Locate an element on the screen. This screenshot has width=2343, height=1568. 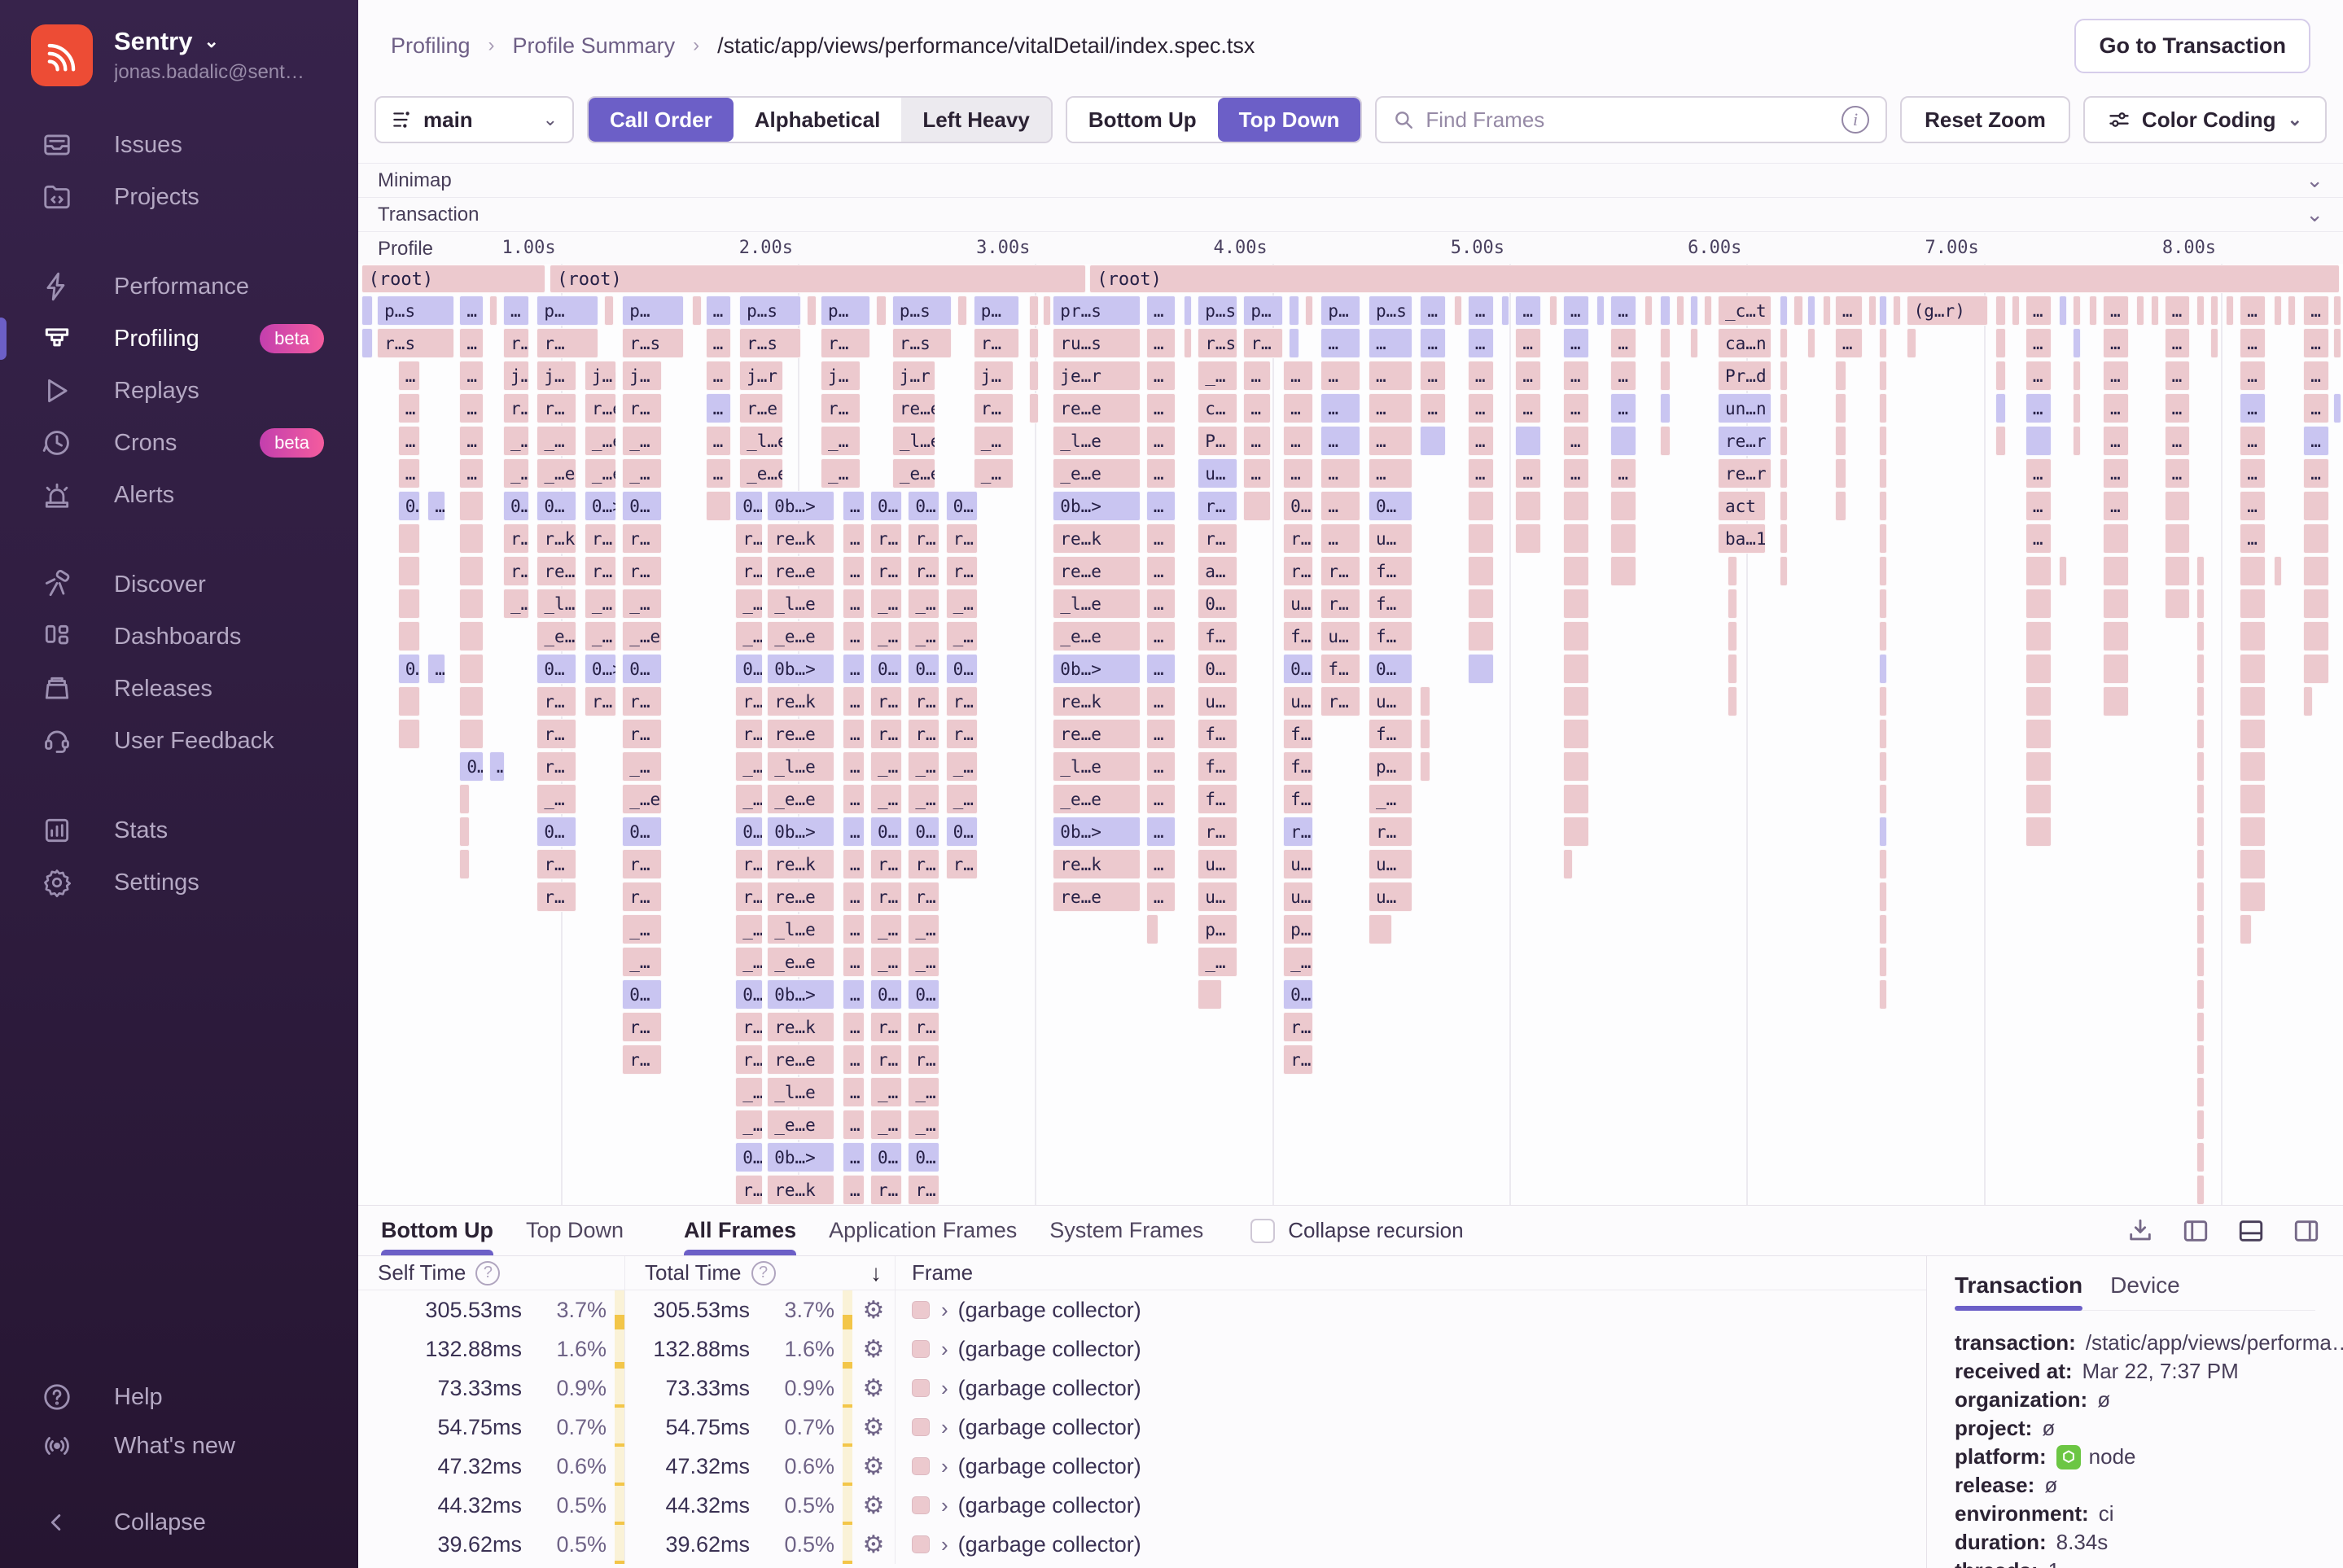
flame-frame: _c…t is located at coordinates (1744, 311).